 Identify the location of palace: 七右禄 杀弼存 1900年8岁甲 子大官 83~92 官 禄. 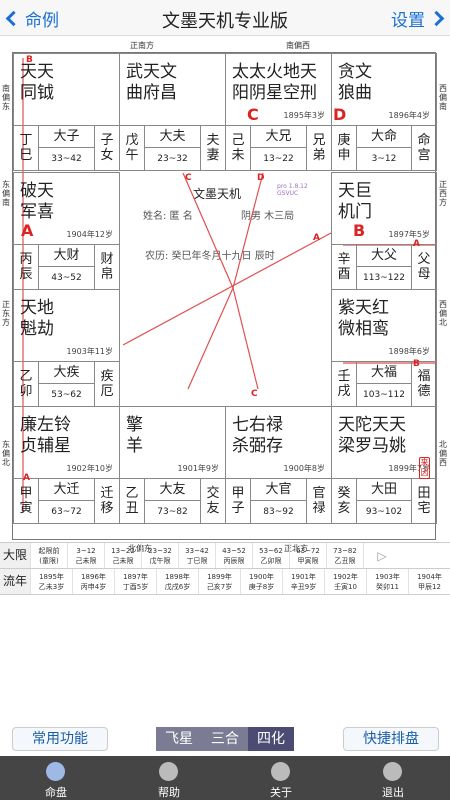
(278, 465).